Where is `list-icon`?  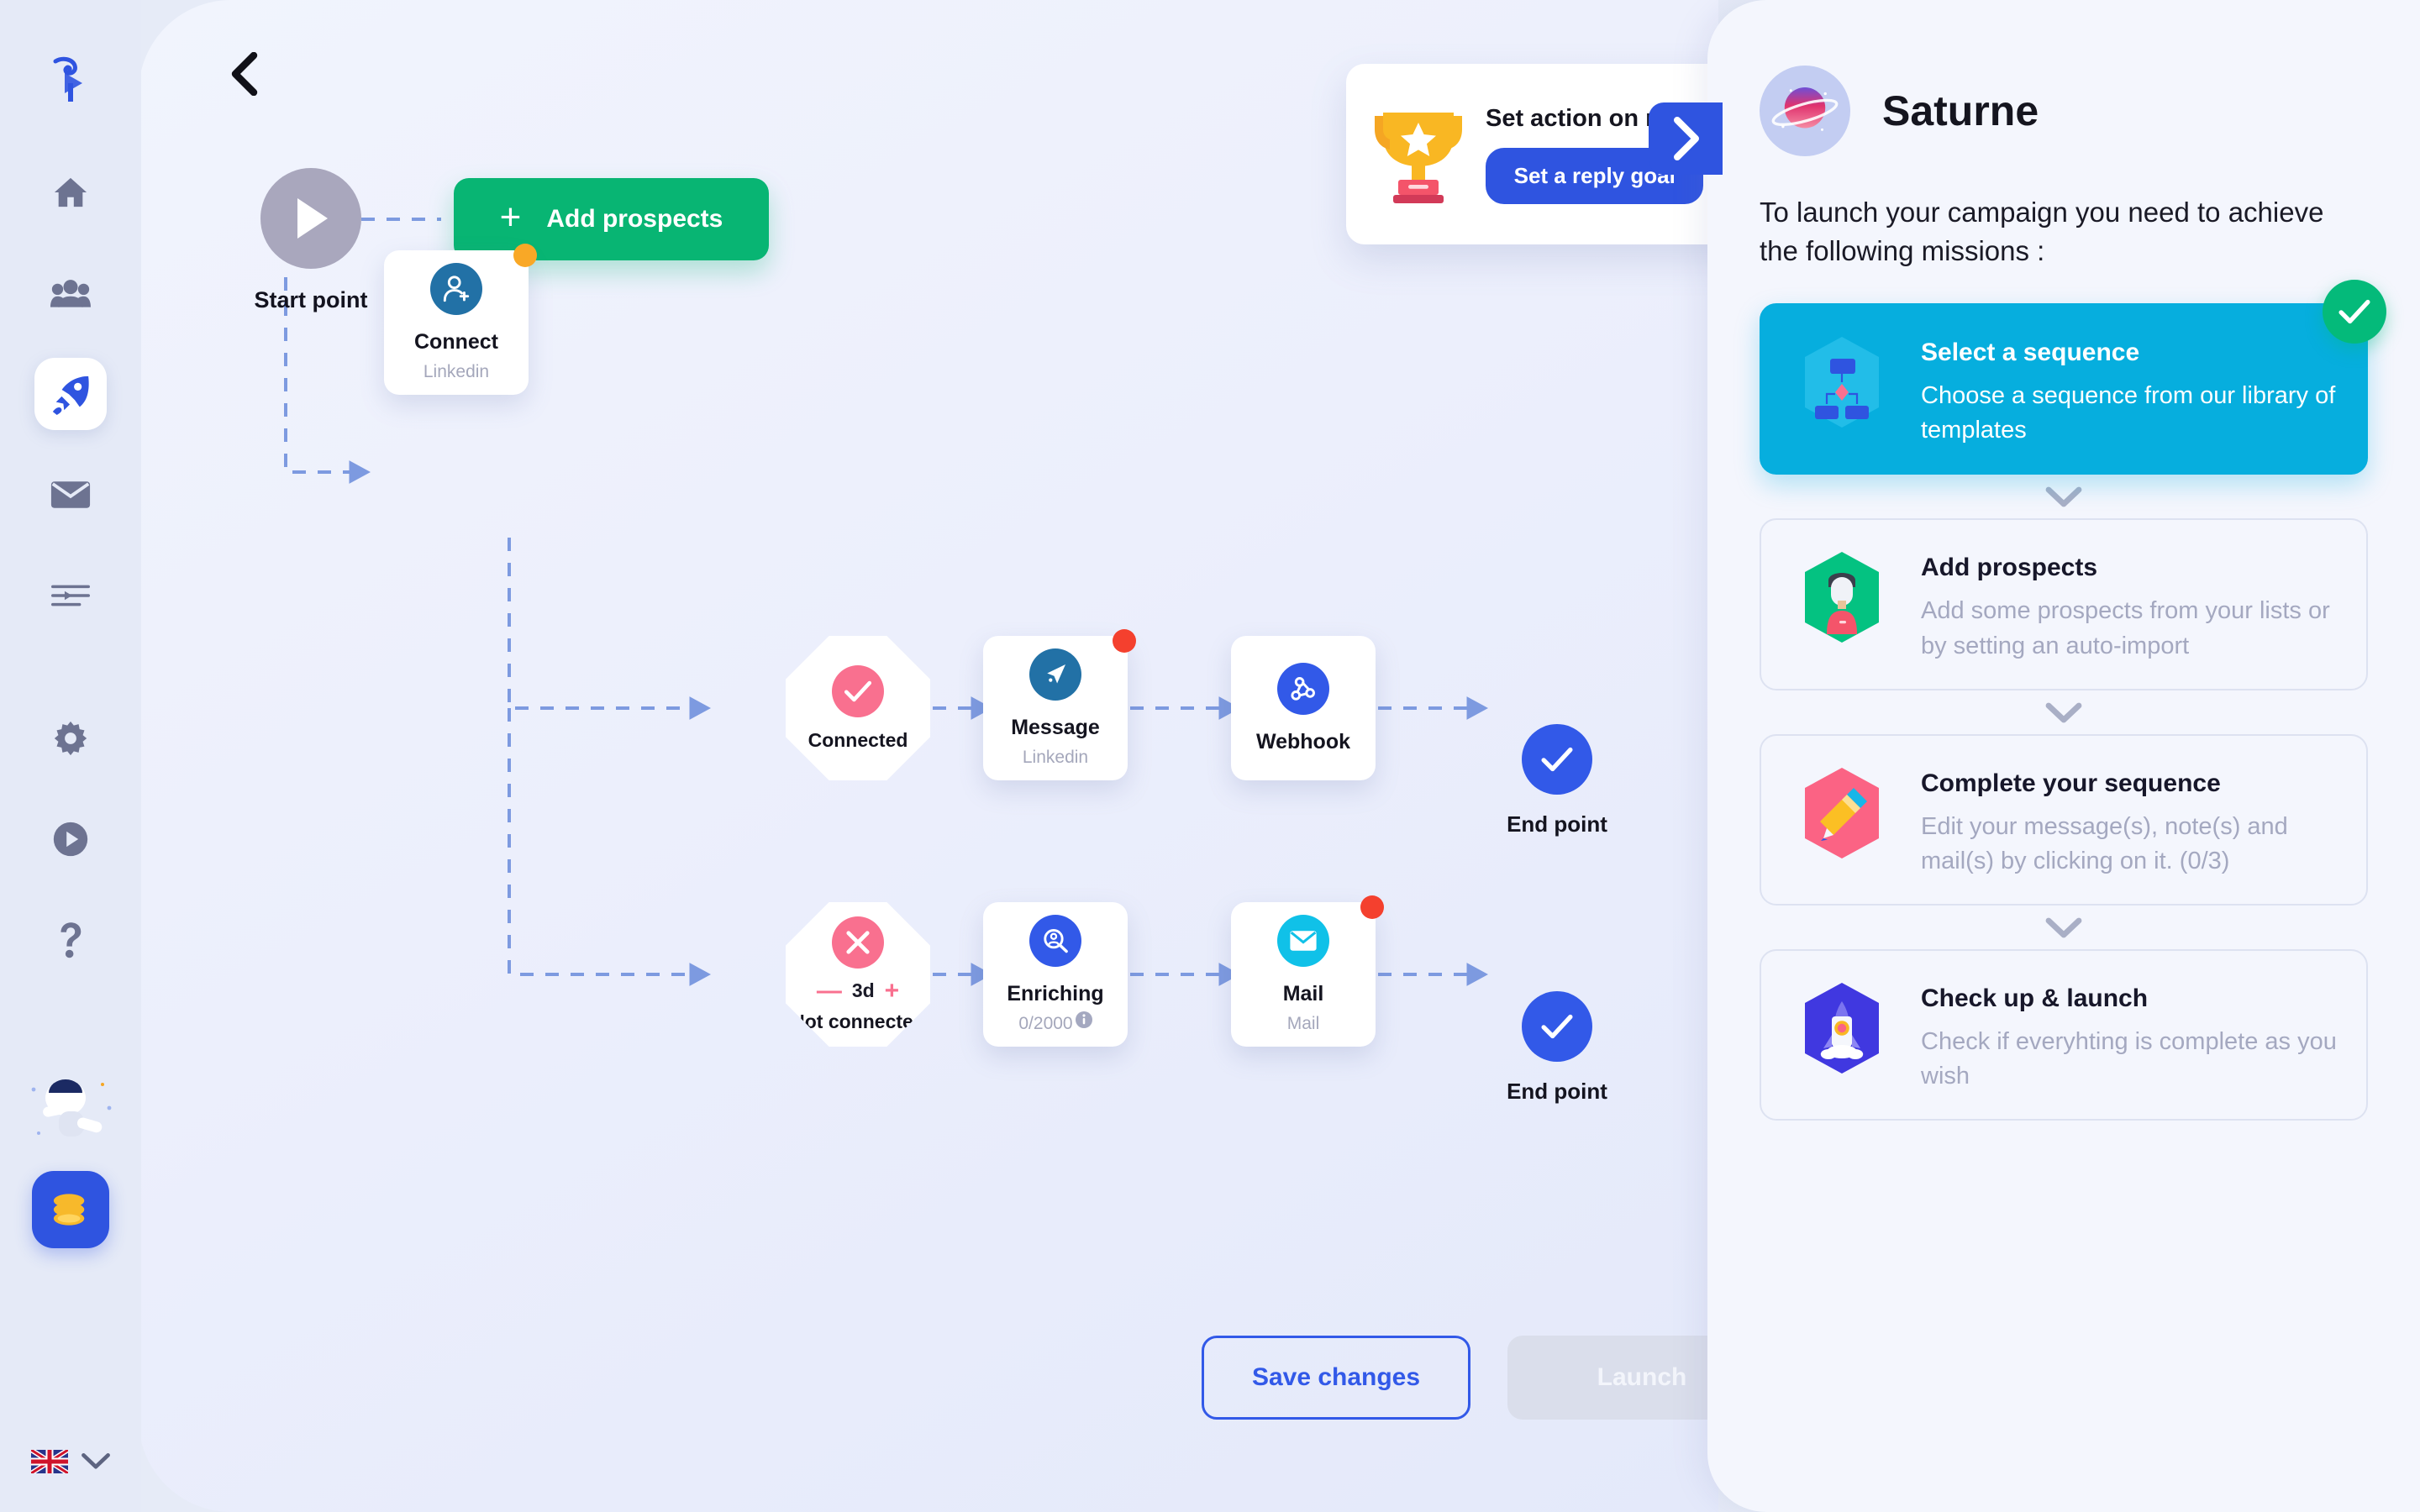
list-icon is located at coordinates (70, 595).